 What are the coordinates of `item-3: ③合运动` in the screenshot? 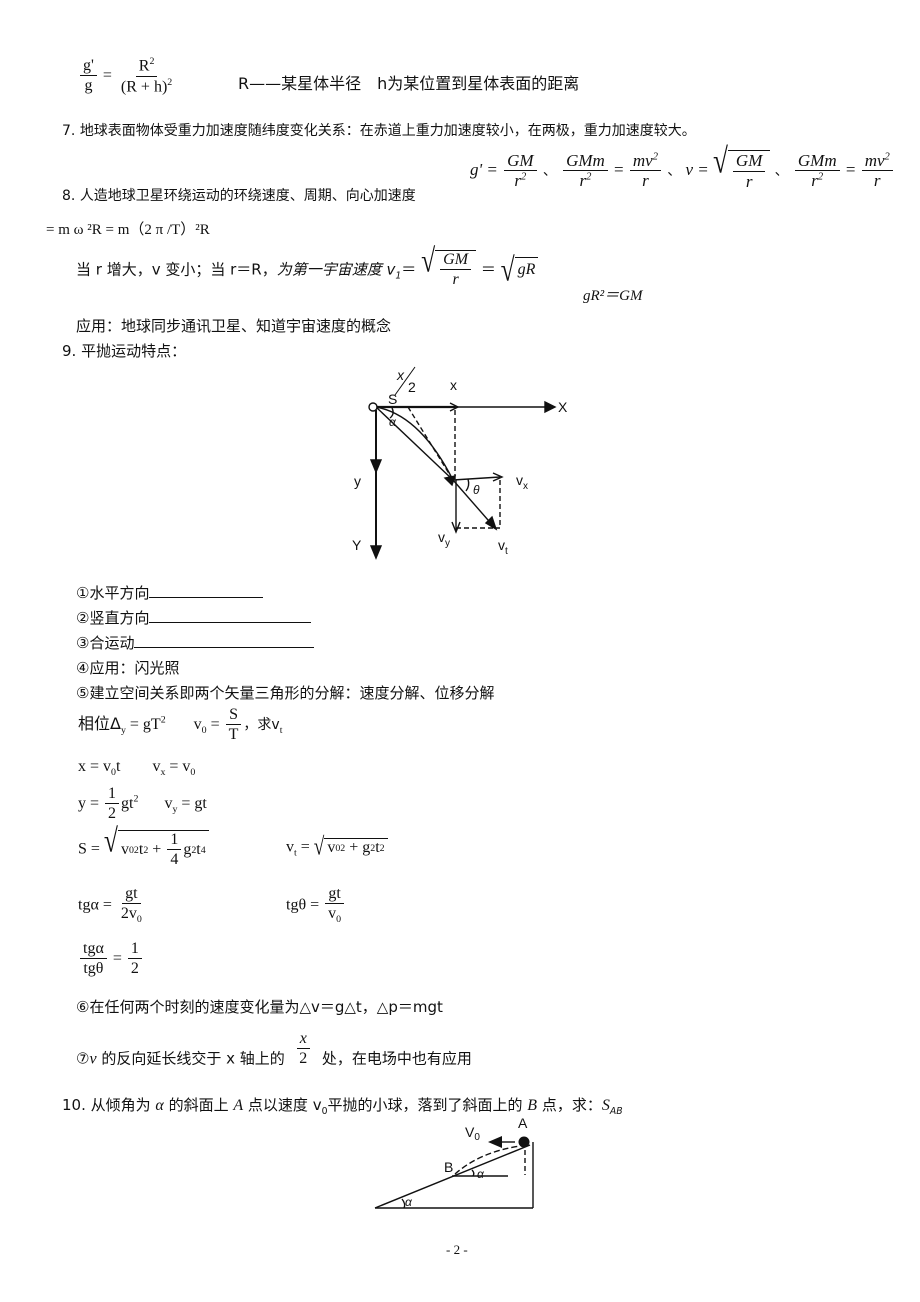 It's located at (195, 642).